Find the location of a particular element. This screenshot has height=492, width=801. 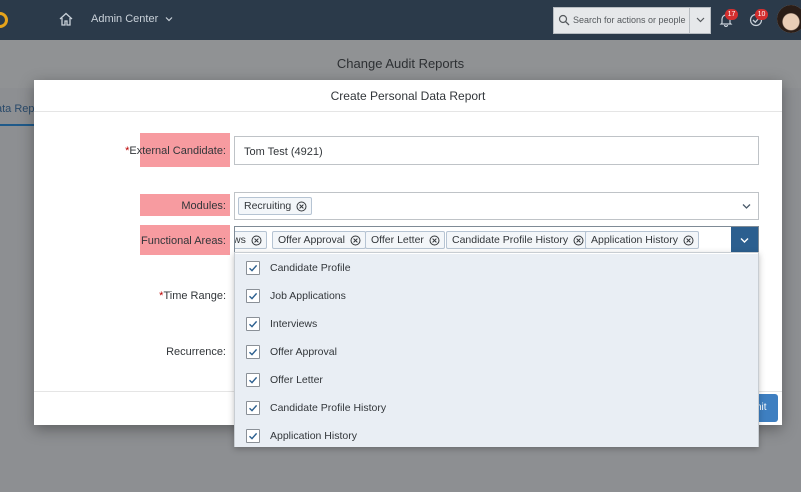

todo-badge: 10 is located at coordinates (761, 14).